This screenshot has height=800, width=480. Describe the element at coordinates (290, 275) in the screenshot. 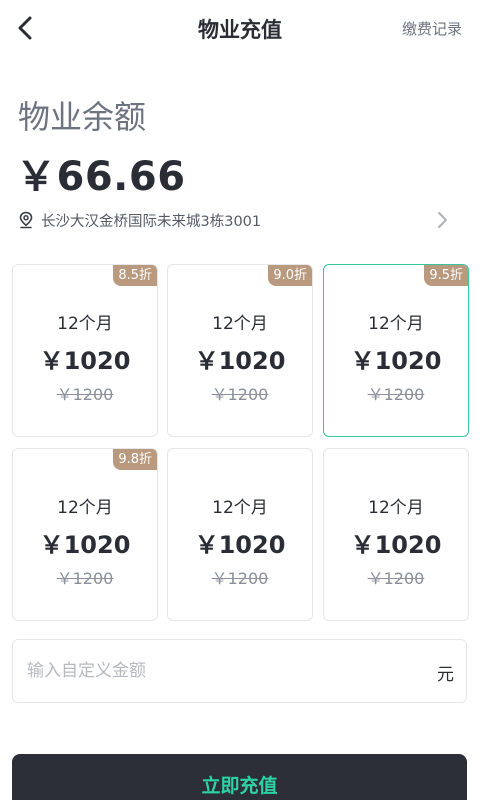

I see `discount-badge: 9.0折` at that location.